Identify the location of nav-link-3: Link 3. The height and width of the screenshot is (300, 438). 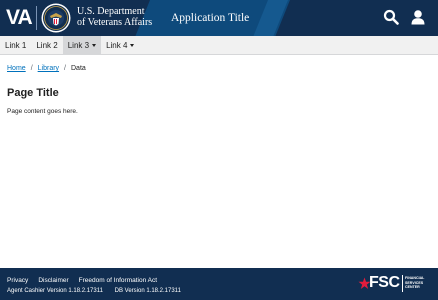
(82, 45).